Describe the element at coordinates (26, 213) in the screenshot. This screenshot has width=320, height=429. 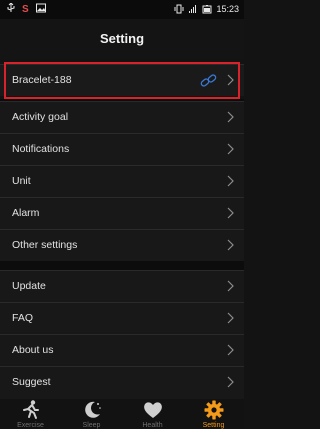
I see `row-label: Alarm` at that location.